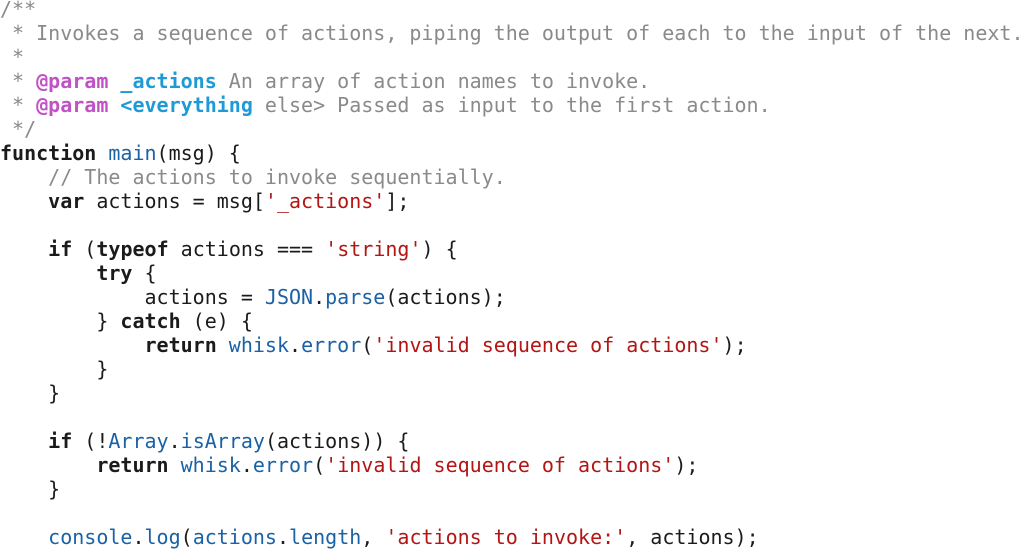 The height and width of the screenshot is (559, 1026). What do you see at coordinates (247, 249) in the screenshot?
I see `code-token-plain: actions ===` at bounding box center [247, 249].